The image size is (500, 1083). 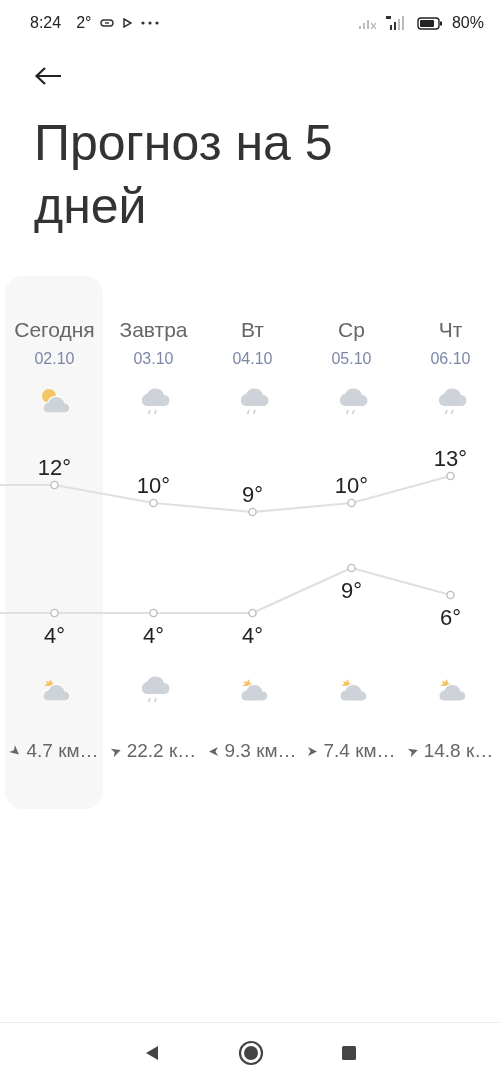 What do you see at coordinates (429, 23) in the screenshot?
I see `battery-icon` at bounding box center [429, 23].